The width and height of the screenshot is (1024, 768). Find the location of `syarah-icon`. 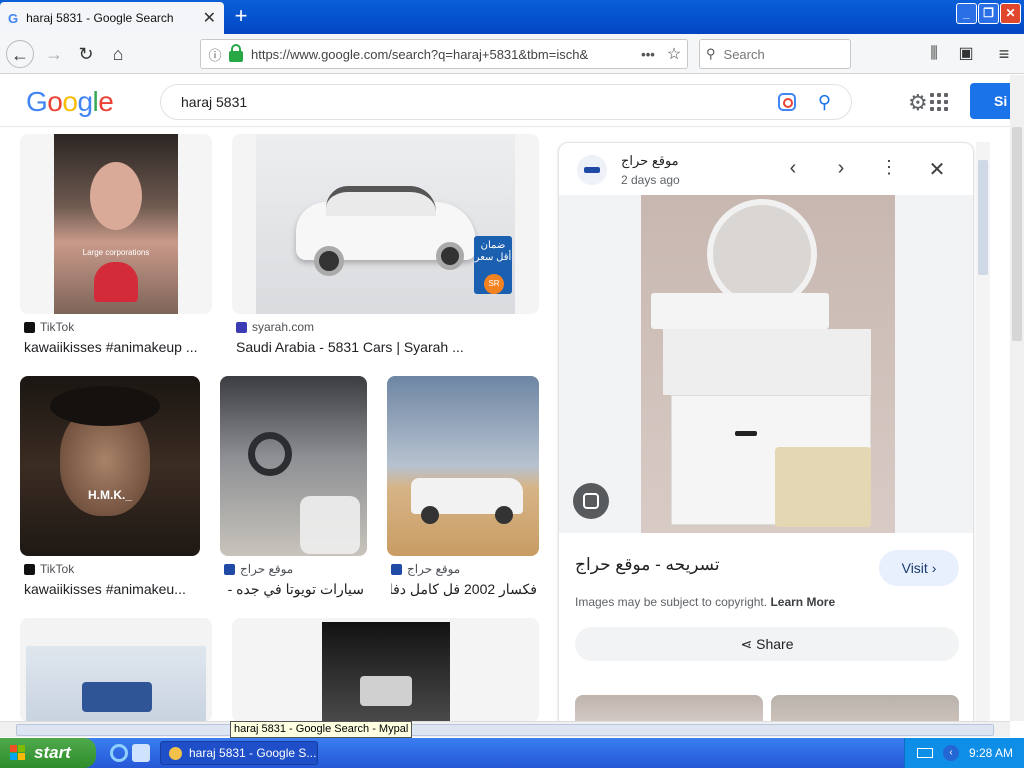

syarah-icon is located at coordinates (241, 327).